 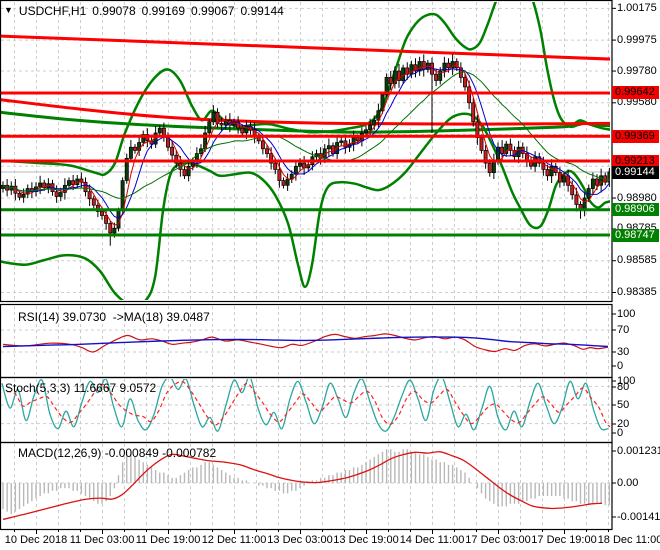 I want to click on price-axis-label: 0.98385, so click(x=637, y=292).